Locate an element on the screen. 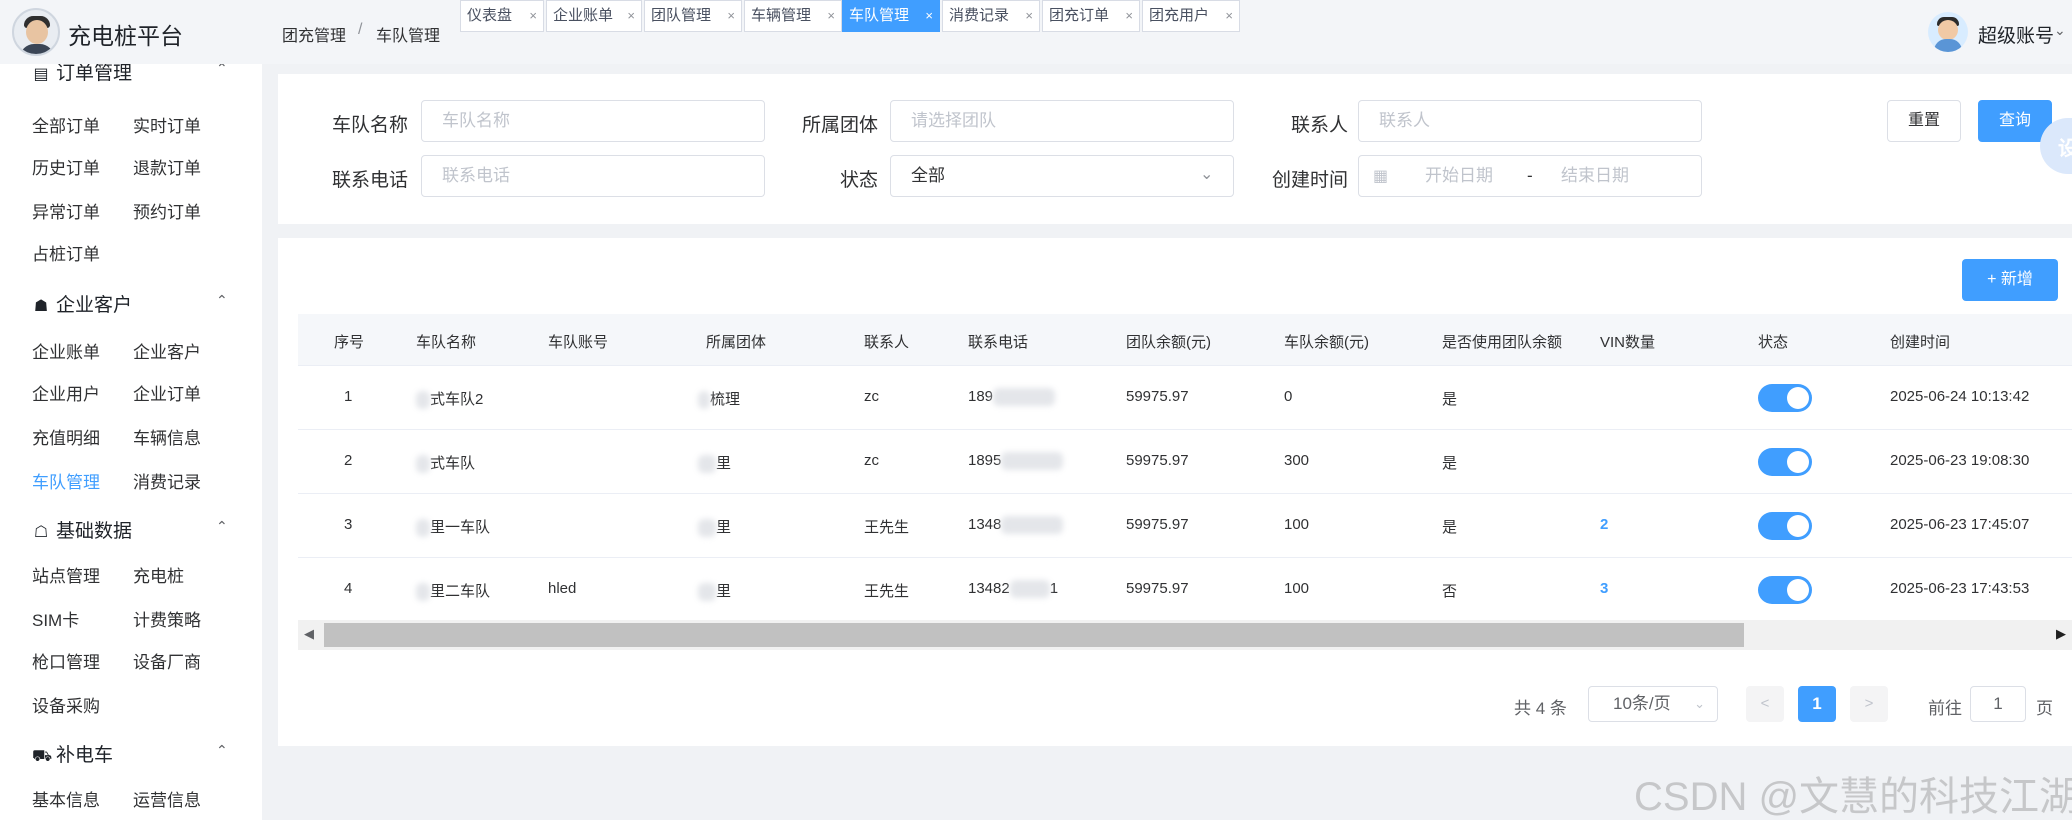 The width and height of the screenshot is (2072, 820). group-cell: 里 is located at coordinates (714, 591).